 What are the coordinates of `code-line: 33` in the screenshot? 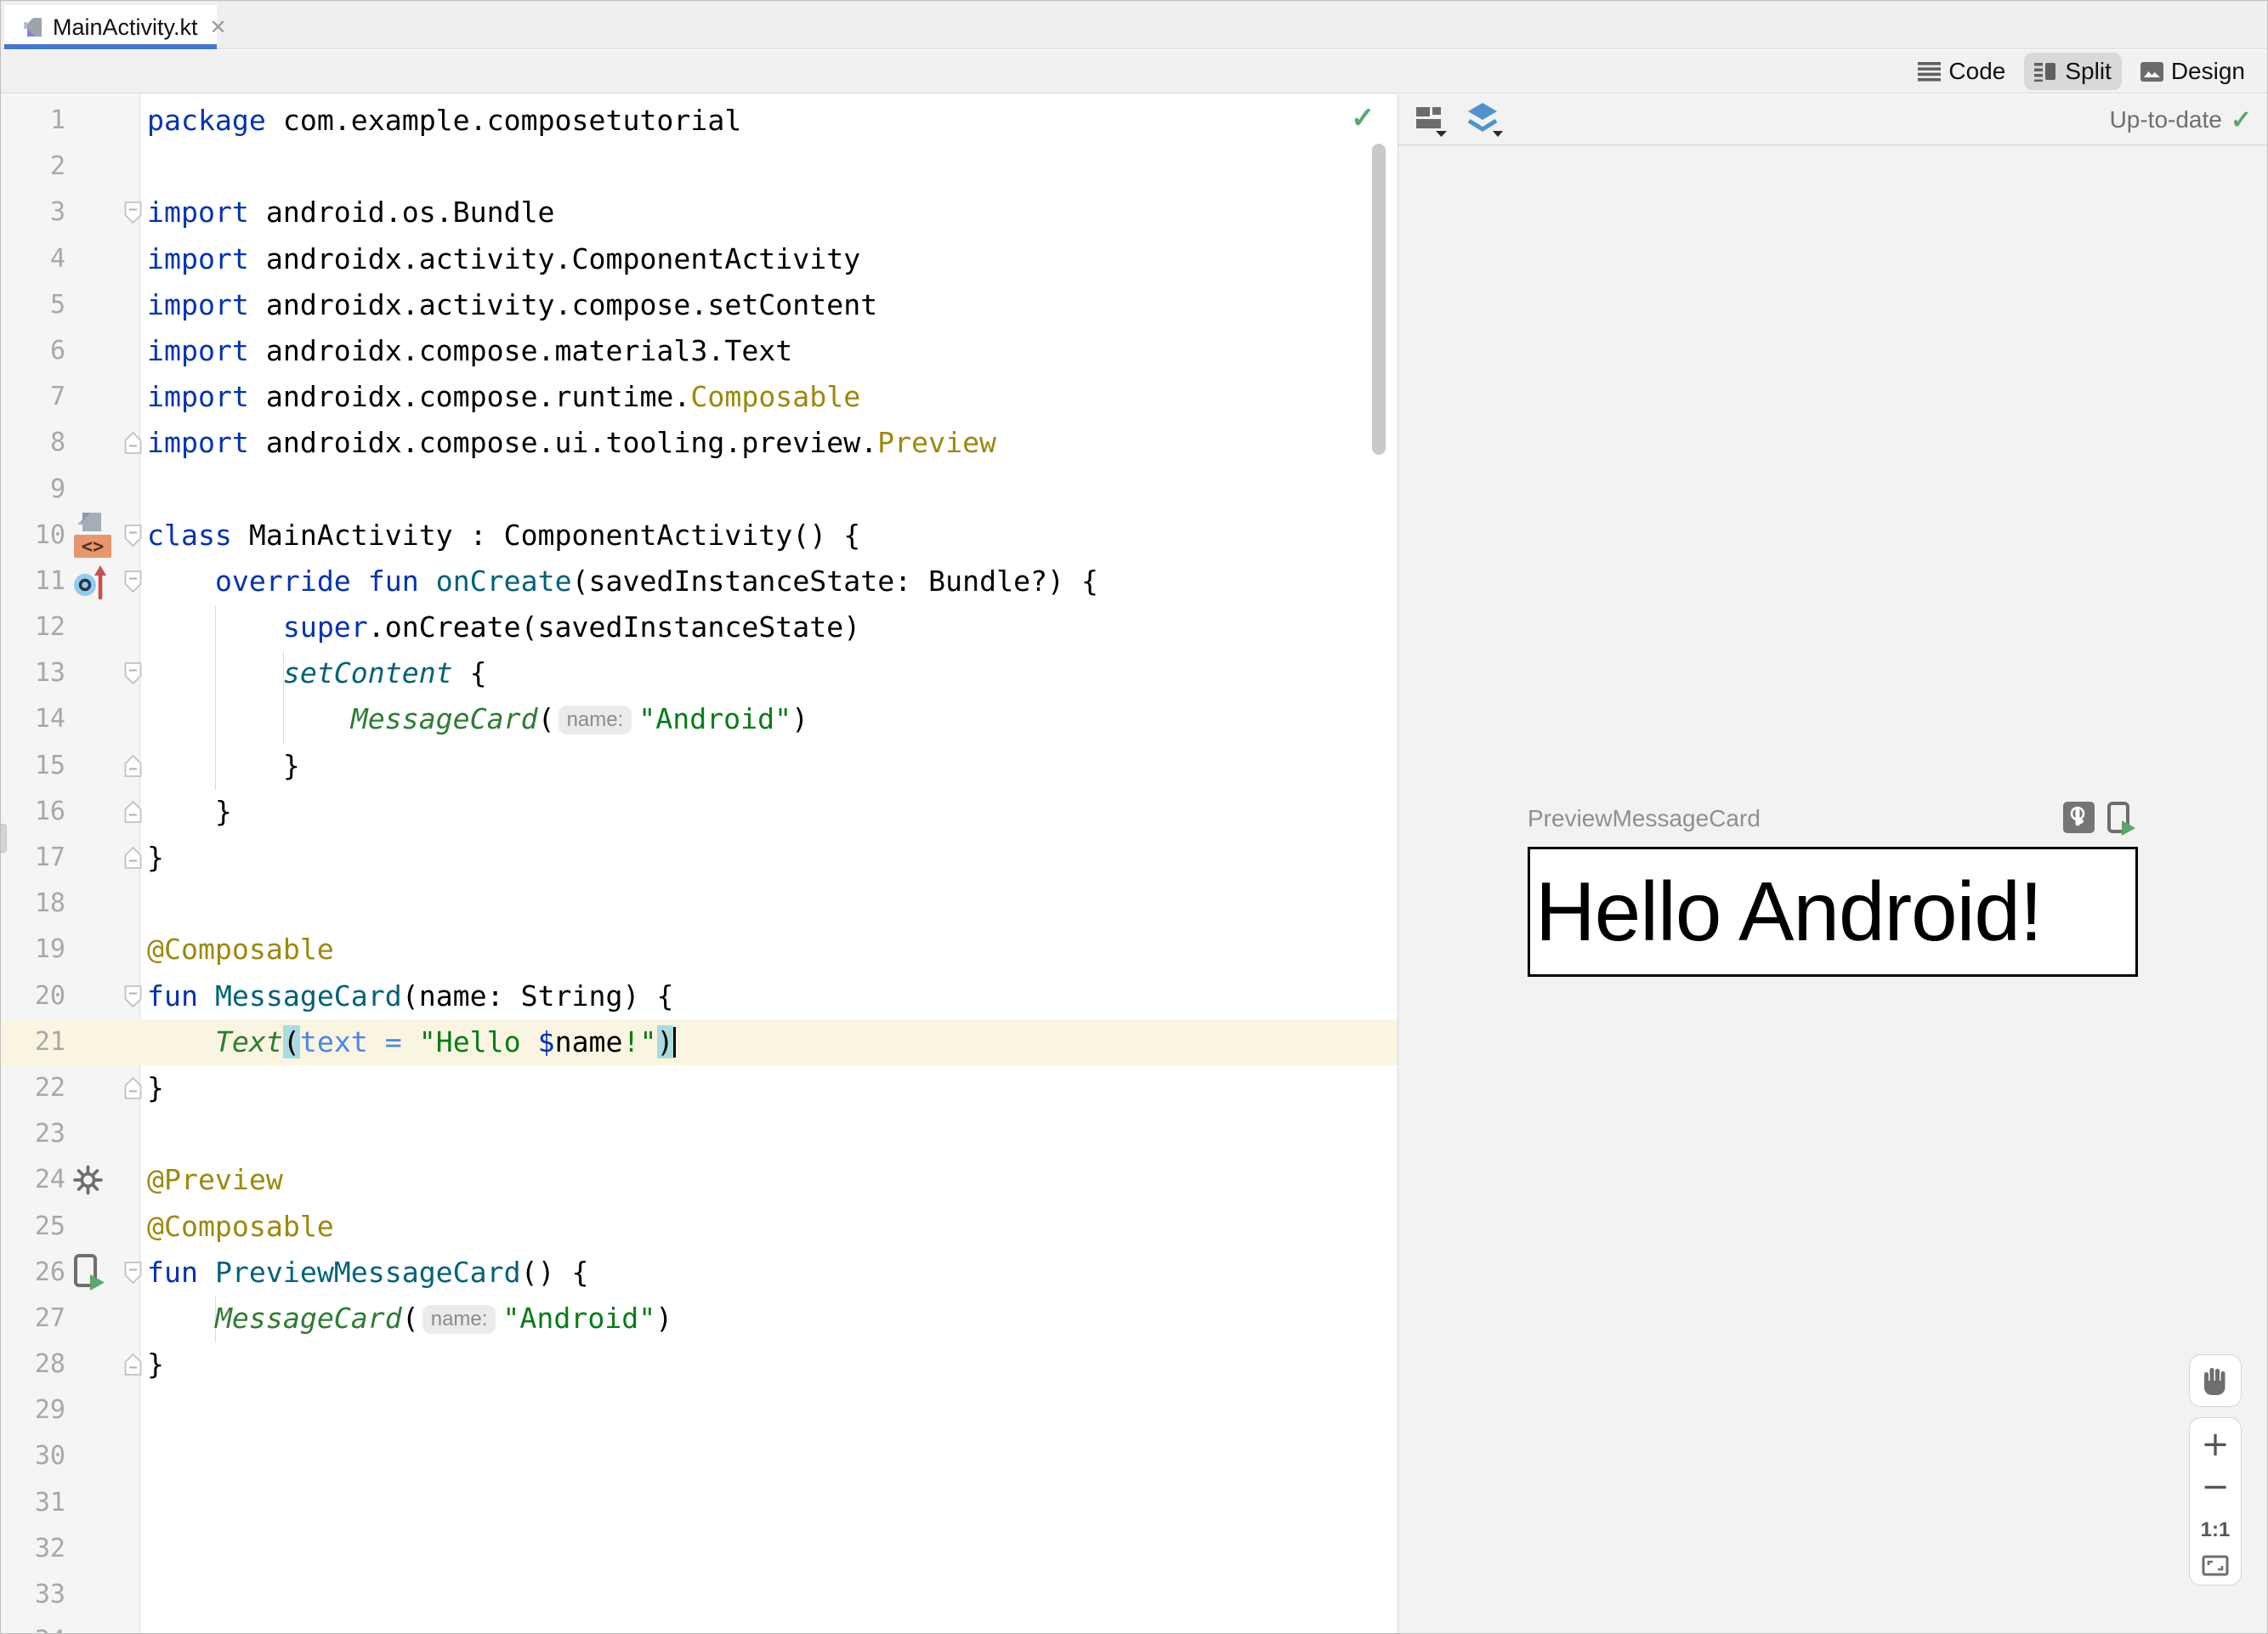 It's located at (699, 1595).